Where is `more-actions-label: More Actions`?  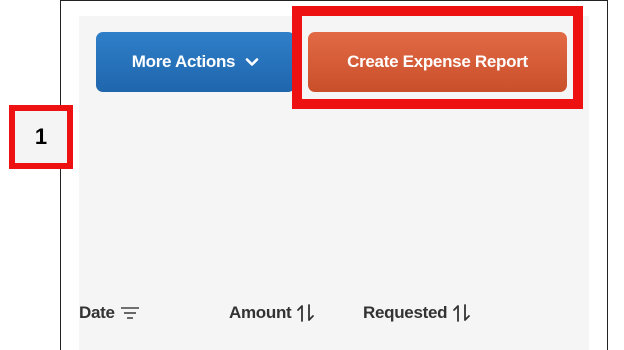
more-actions-label: More Actions is located at coordinates (183, 61).